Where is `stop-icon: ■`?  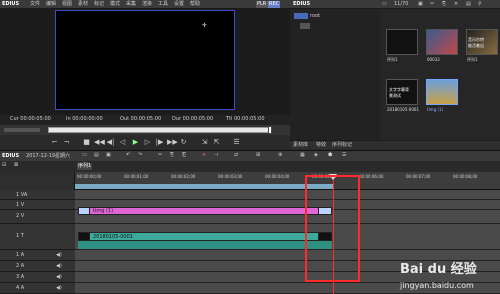
stop-icon: ■ is located at coordinates (86, 142).